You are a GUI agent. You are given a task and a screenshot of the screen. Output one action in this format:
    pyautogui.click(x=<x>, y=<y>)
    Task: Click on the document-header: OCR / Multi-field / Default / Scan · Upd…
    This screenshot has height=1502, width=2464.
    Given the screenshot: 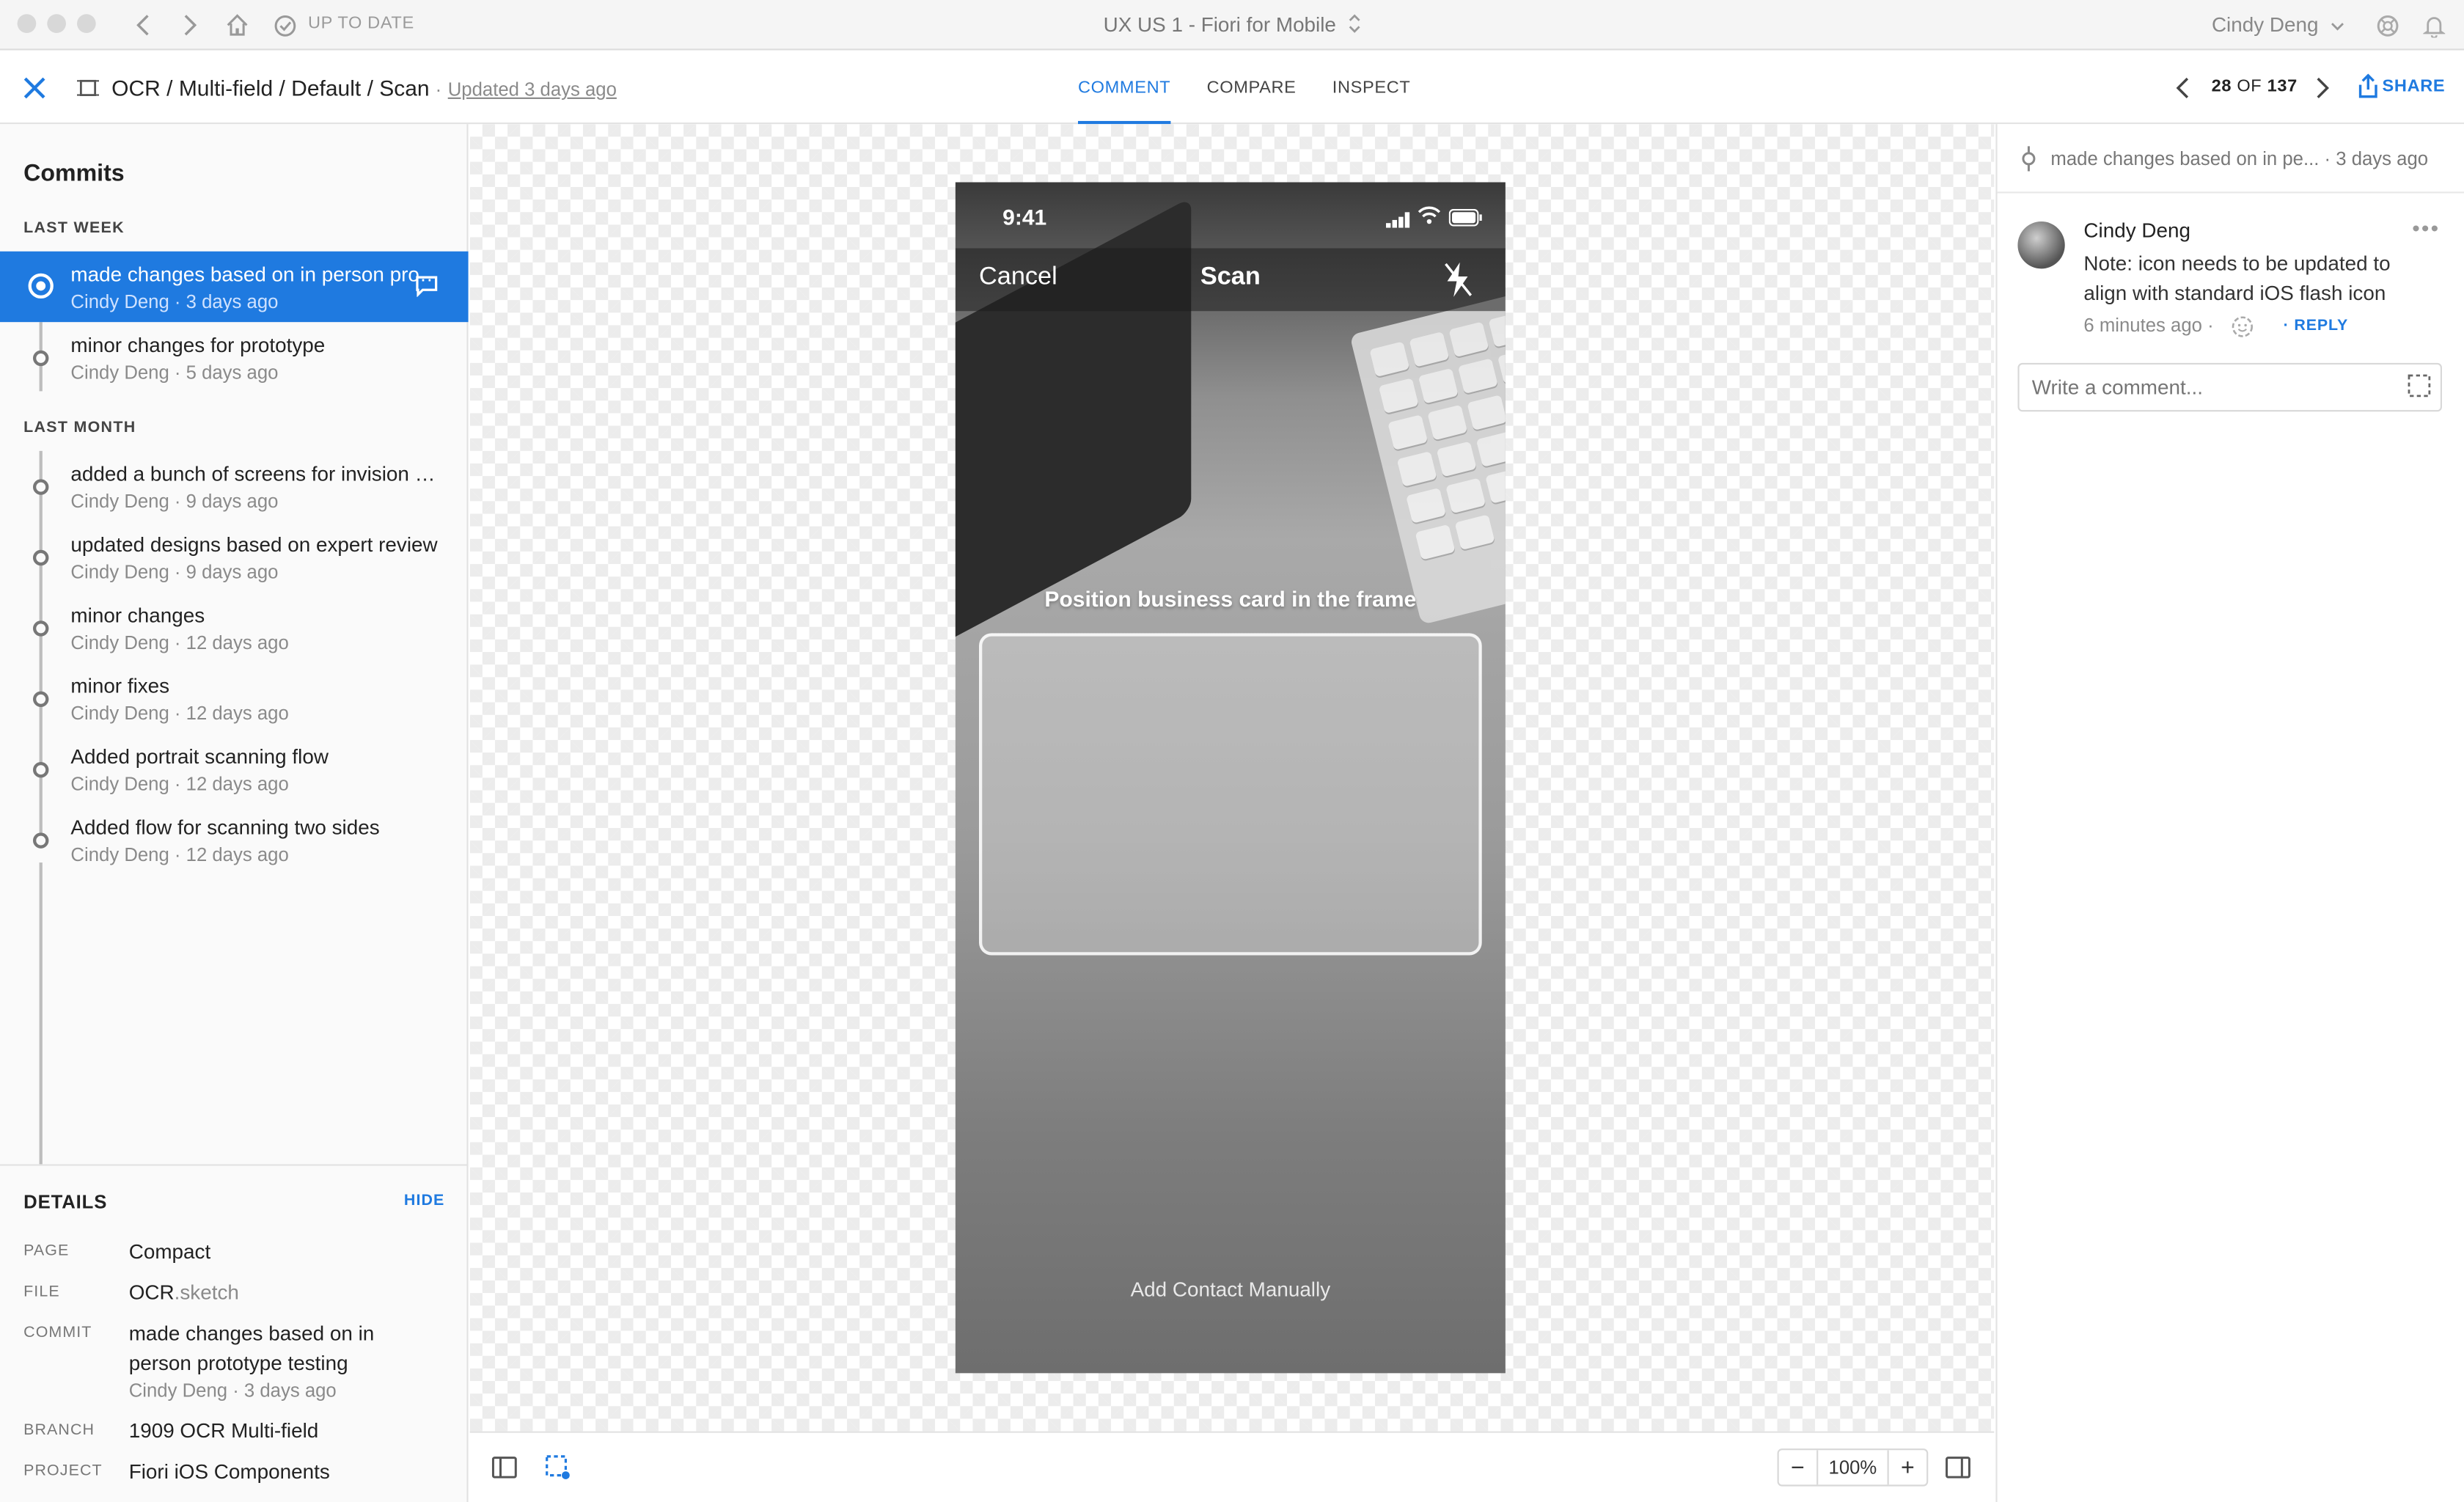 What is the action you would take?
    pyautogui.click(x=1232, y=88)
    